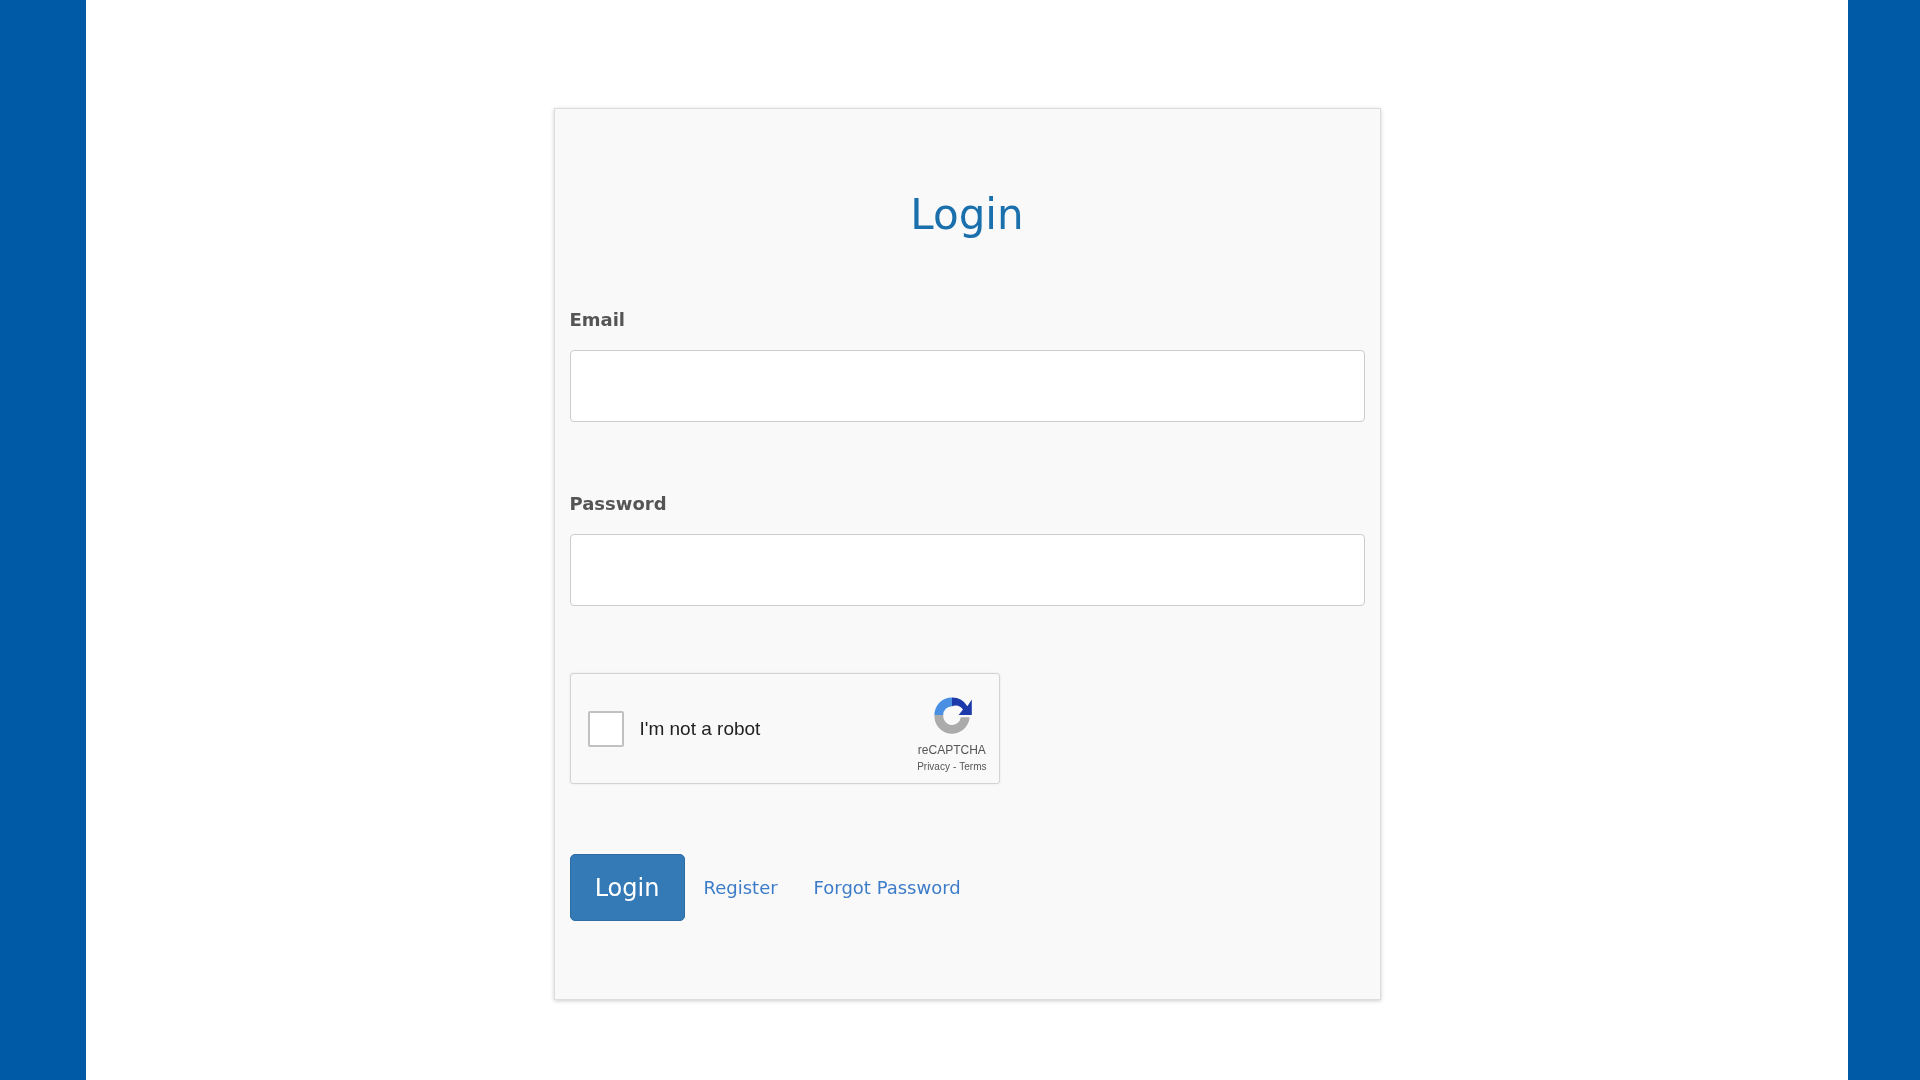 This screenshot has height=1080, width=1920. I want to click on captcha-checkbox, so click(605, 728).